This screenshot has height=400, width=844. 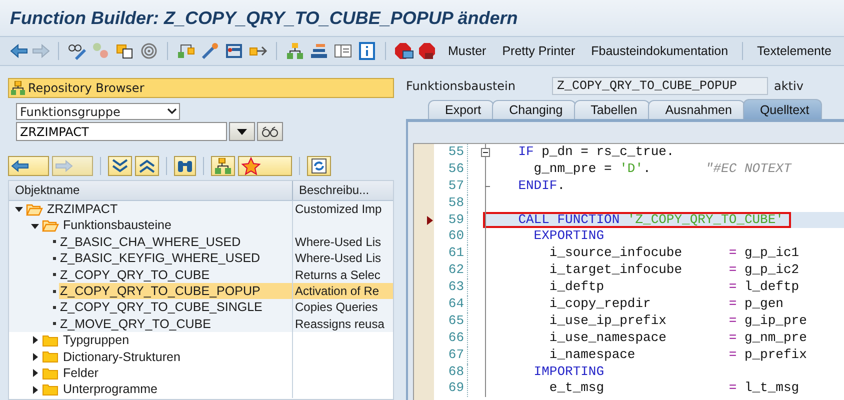 What do you see at coordinates (265, 166) in the screenshot?
I see `favorites-button` at bounding box center [265, 166].